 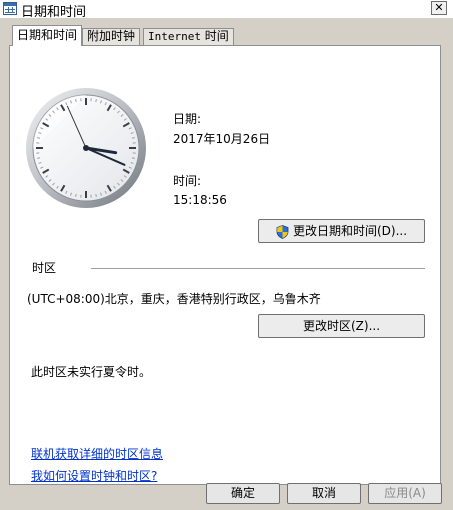 What do you see at coordinates (200, 200) in the screenshot?
I see `time-value: 15:18:56` at bounding box center [200, 200].